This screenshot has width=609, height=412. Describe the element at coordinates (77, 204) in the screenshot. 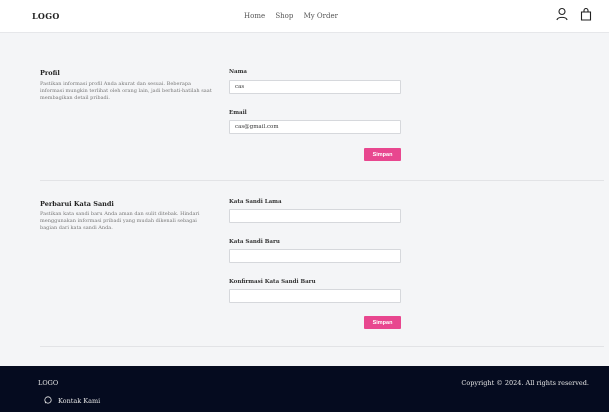

I see `password-title: Perbarui Kata Sandi` at that location.